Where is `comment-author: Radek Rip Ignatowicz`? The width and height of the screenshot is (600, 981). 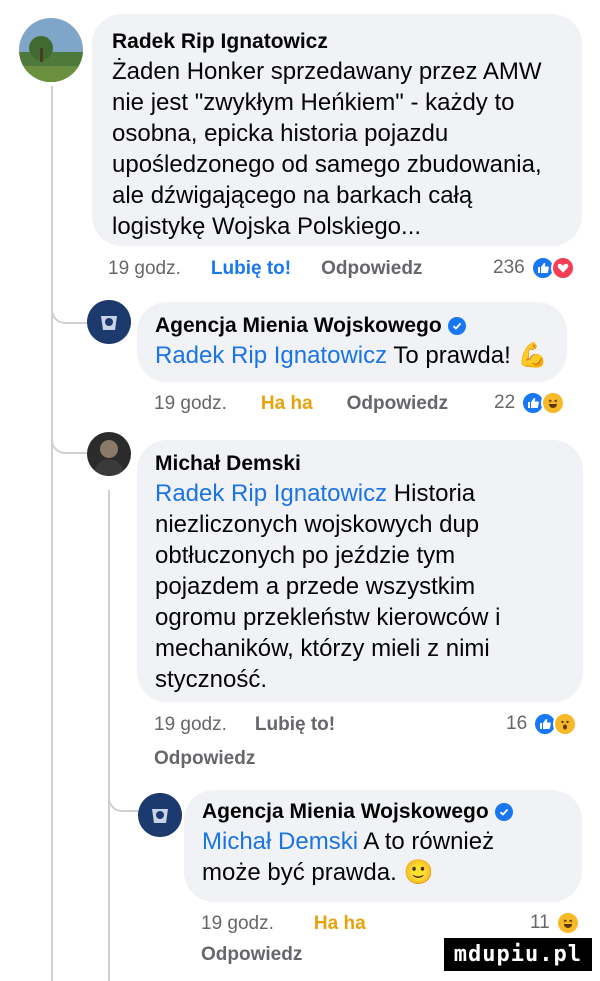 comment-author: Radek Rip Ignatowicz is located at coordinates (337, 42).